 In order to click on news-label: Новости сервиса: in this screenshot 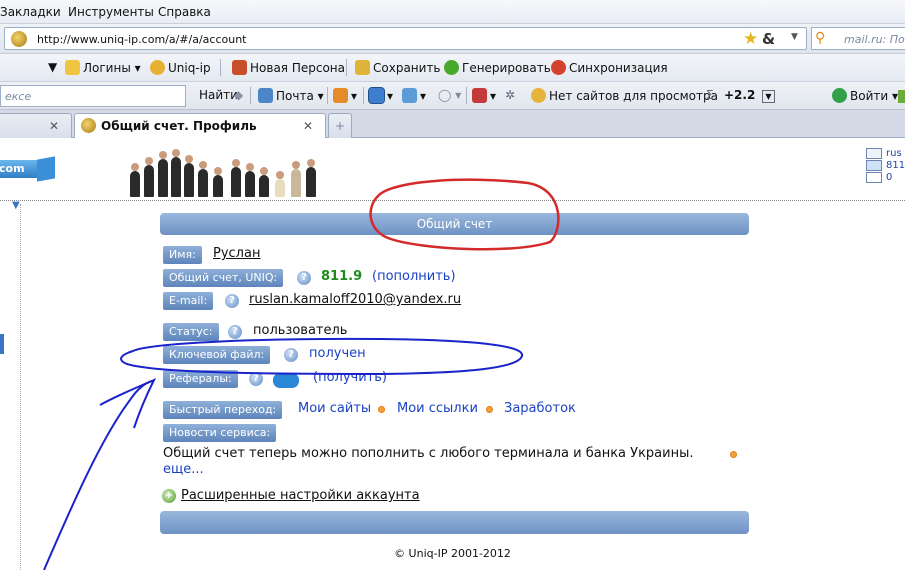, I will do `click(220, 433)`.